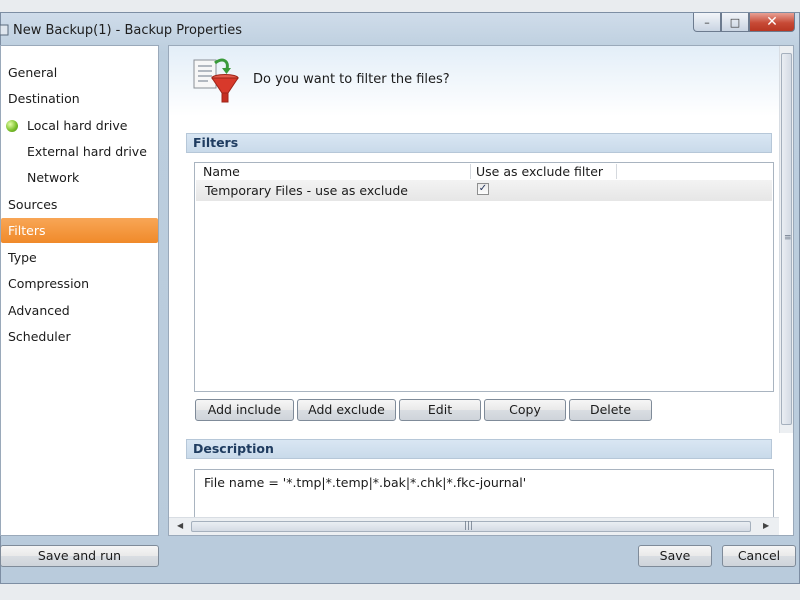 Image resolution: width=800 pixels, height=600 pixels. Describe the element at coordinates (39, 310) in the screenshot. I see `sidebar-item-label: Advanced` at that location.